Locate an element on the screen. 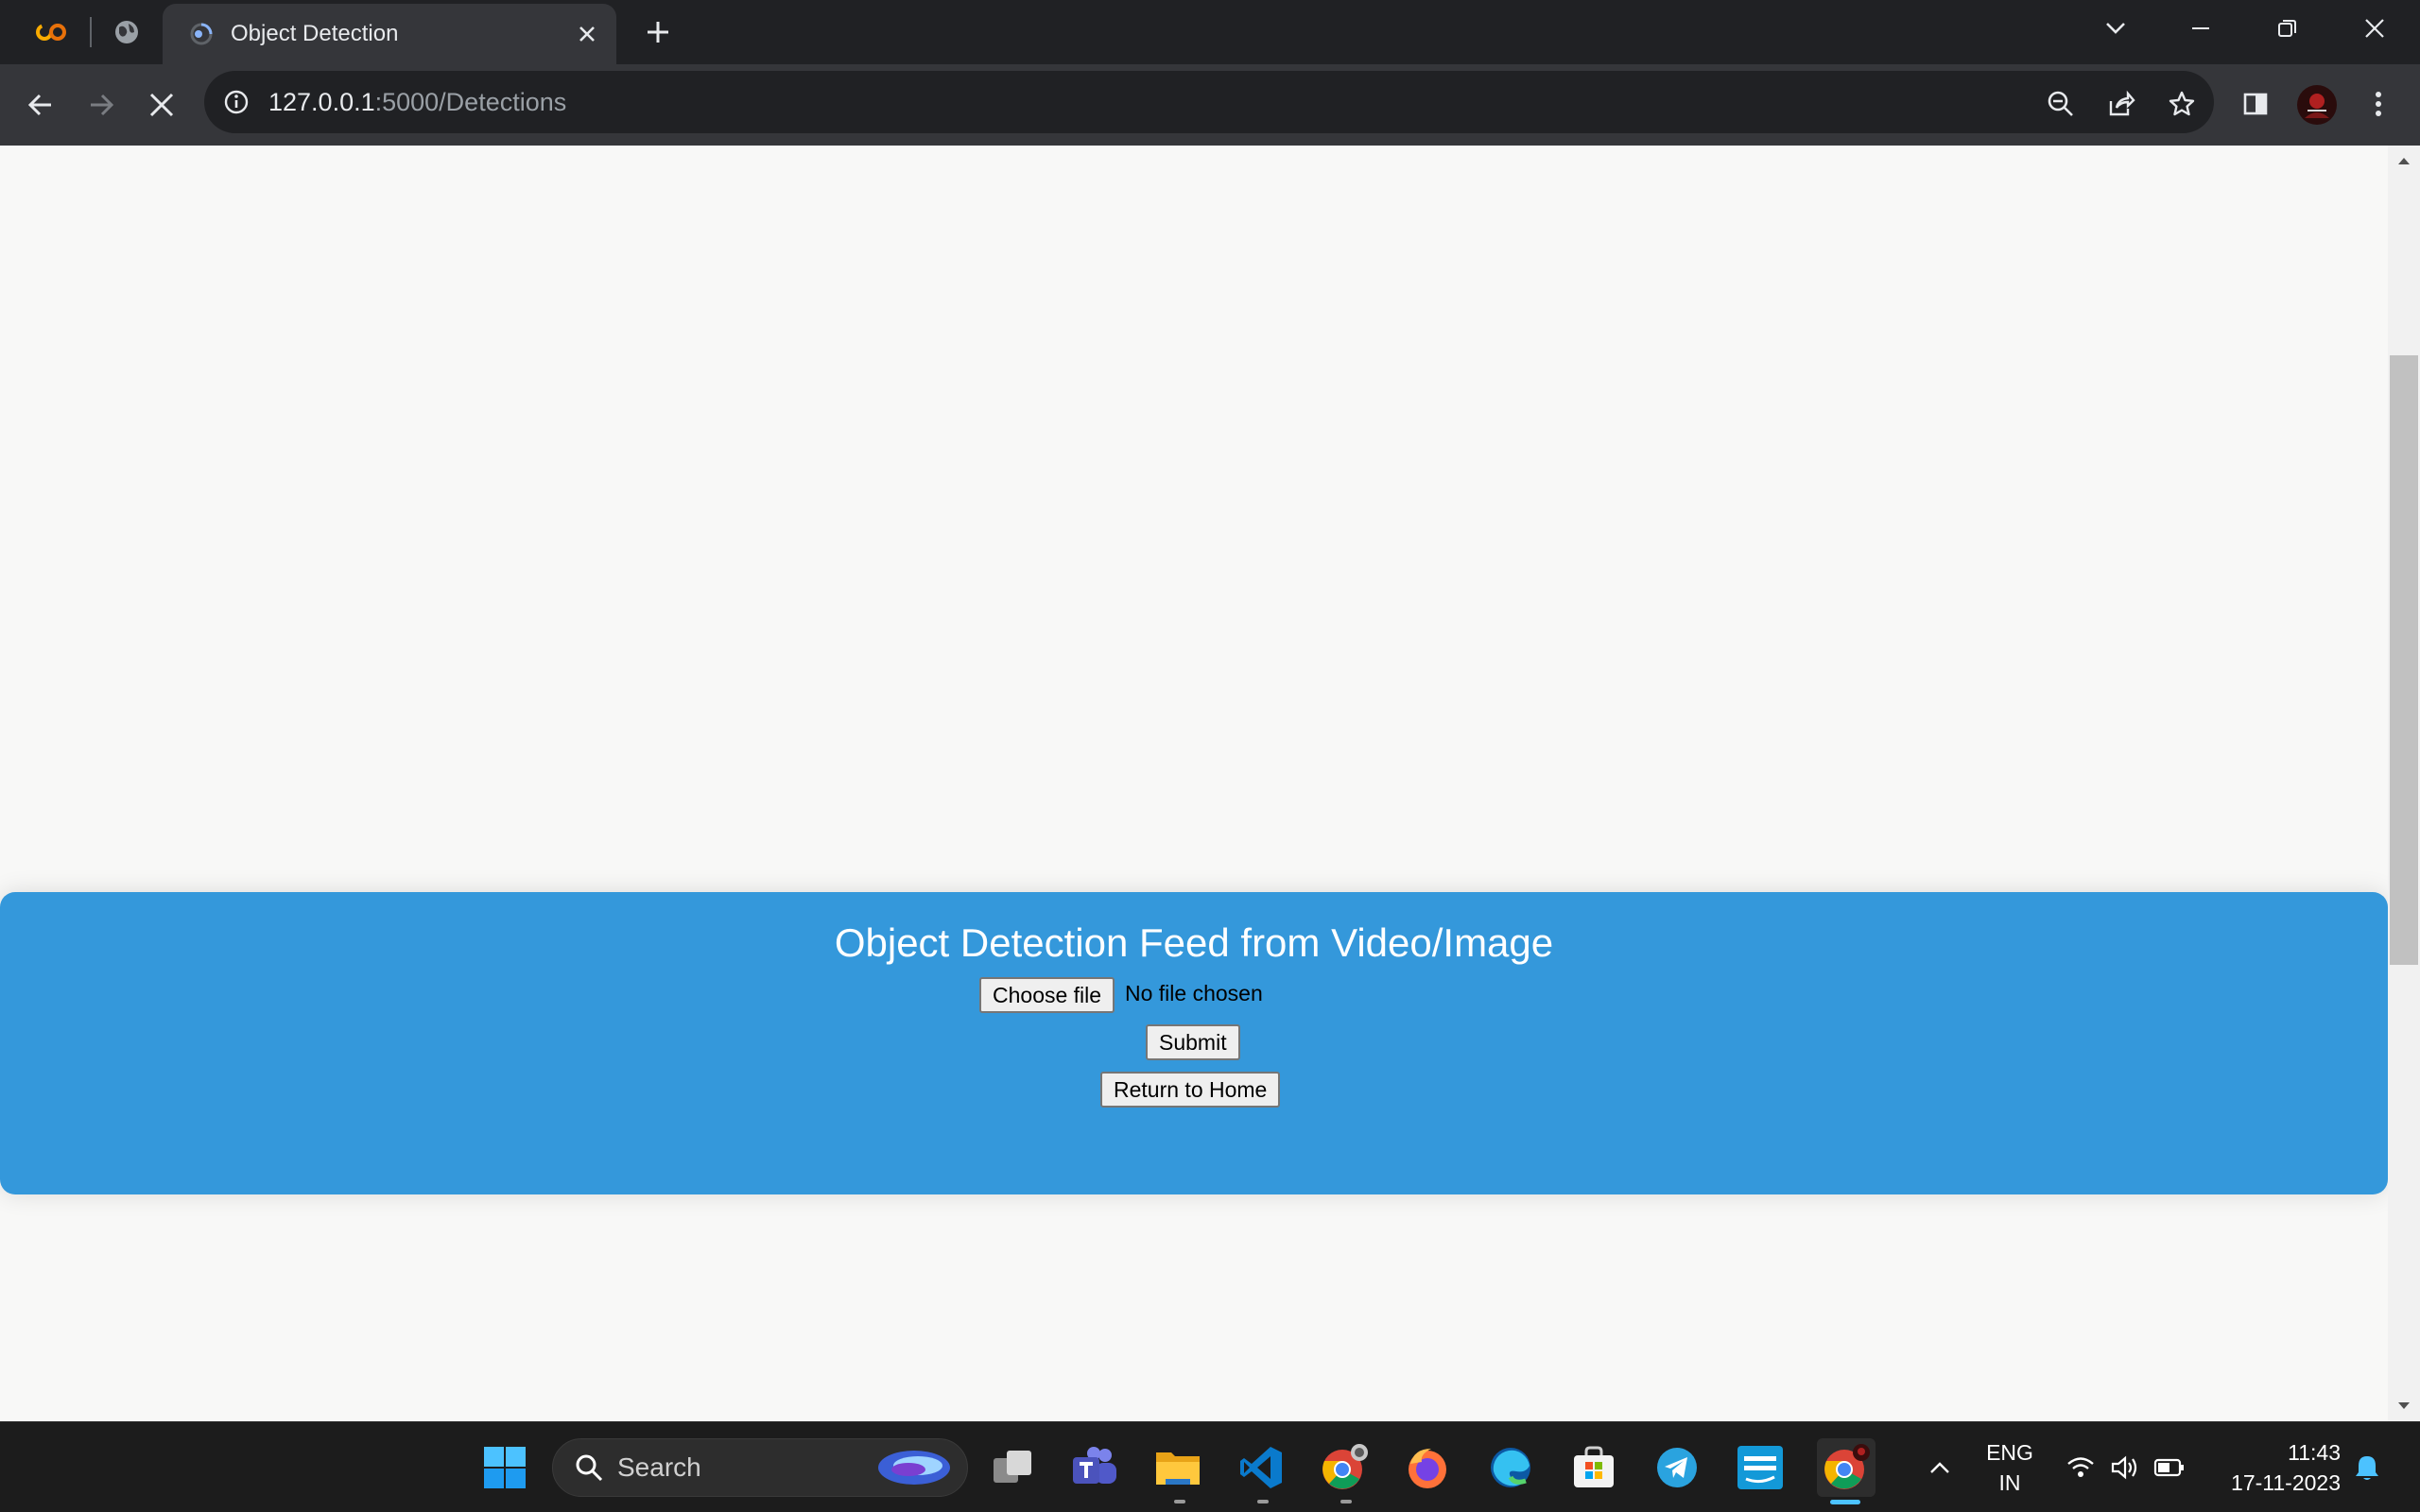  chevron-down-icon is located at coordinates (2115, 28).